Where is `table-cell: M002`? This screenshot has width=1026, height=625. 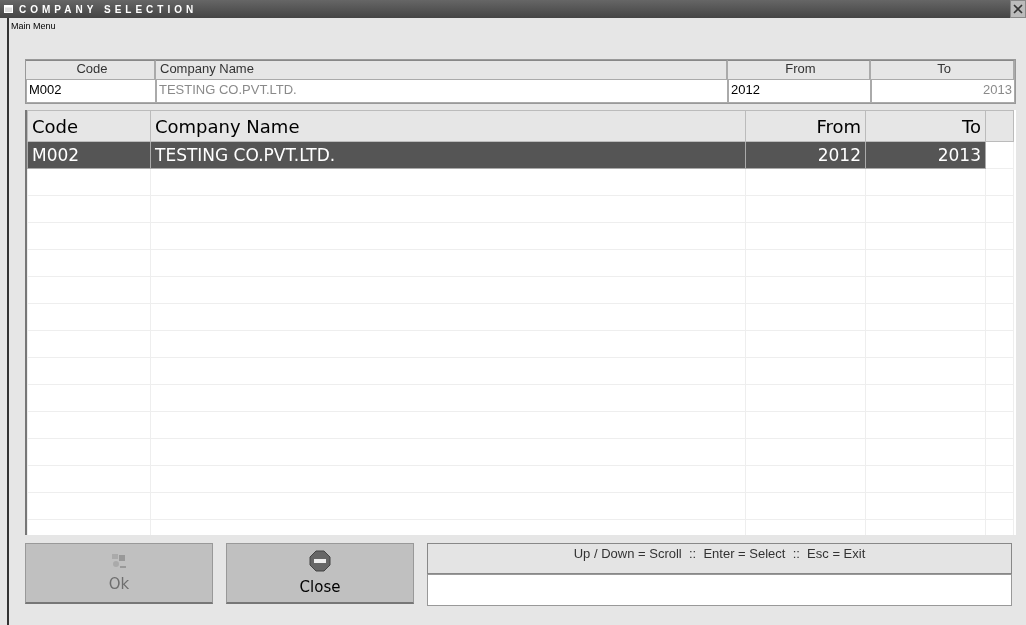
table-cell: M002 is located at coordinates (89, 155).